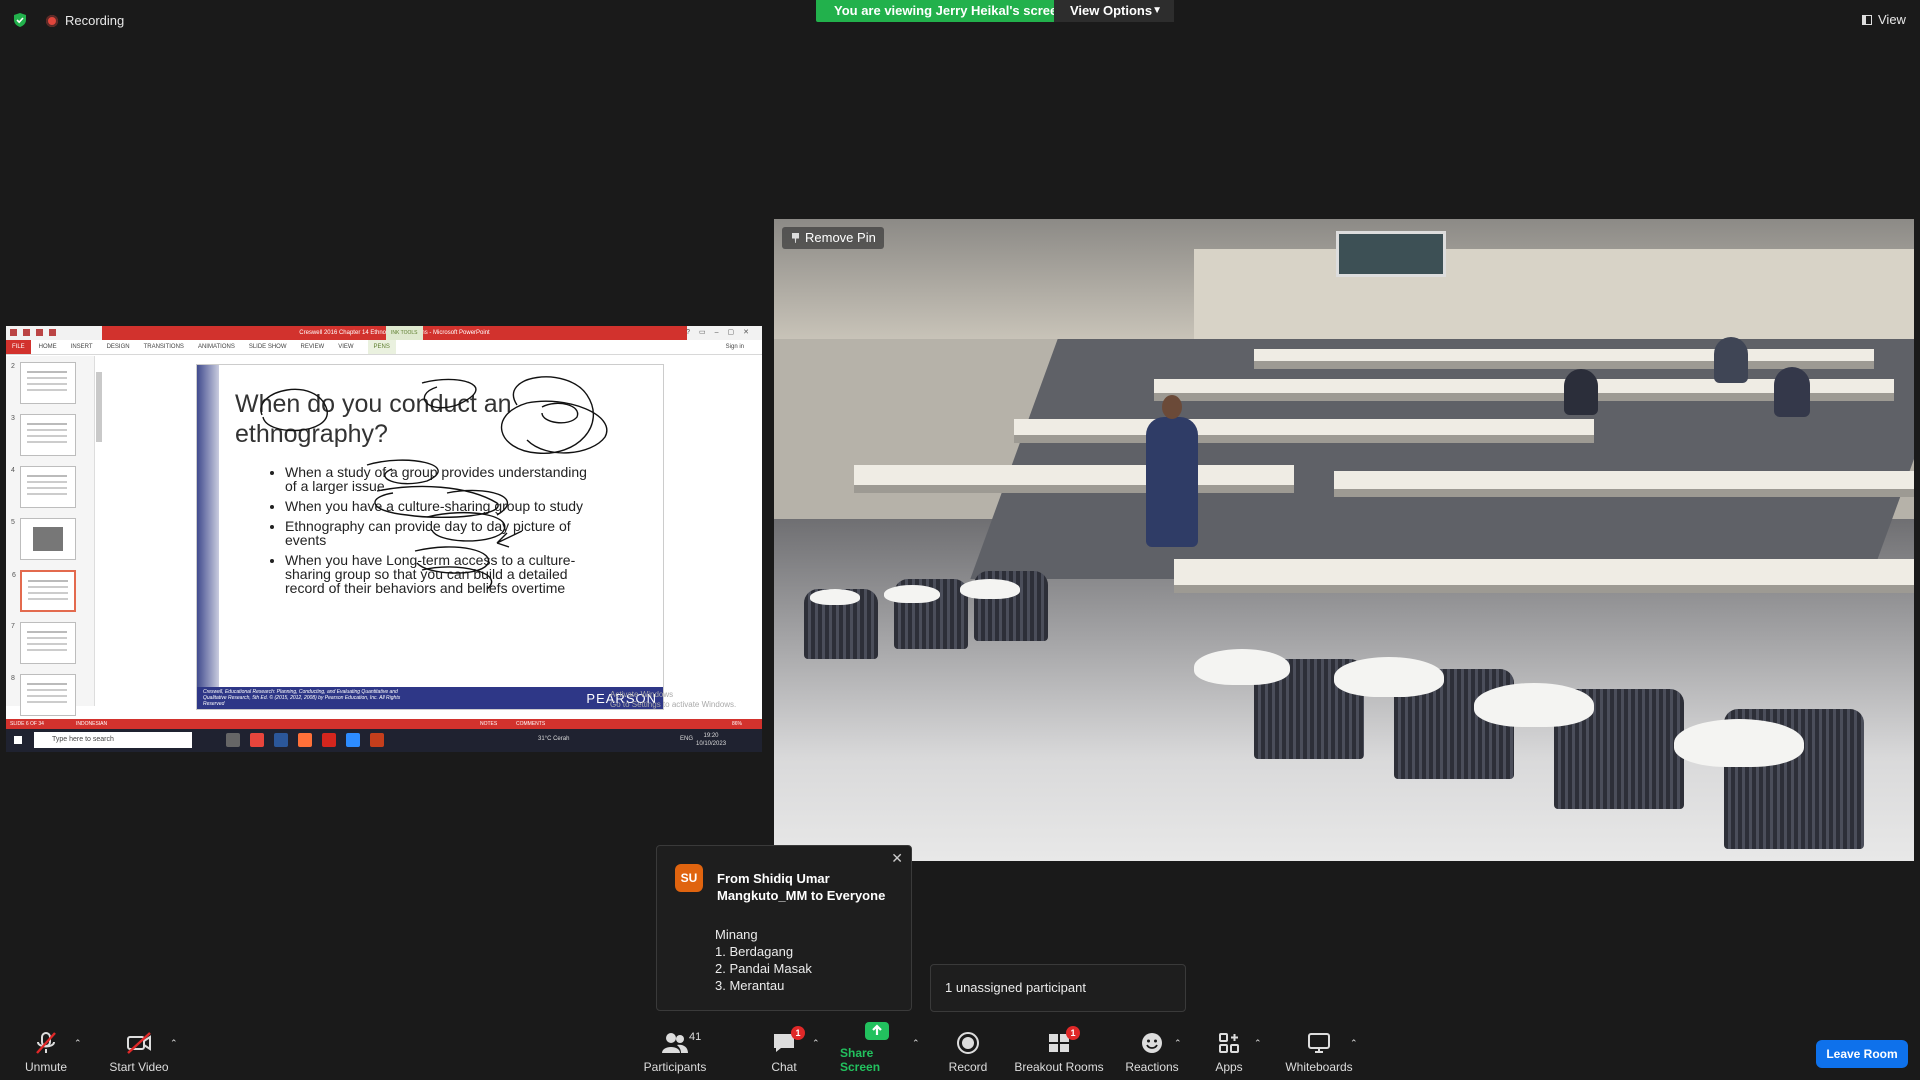 This screenshot has height=1080, width=1920. What do you see at coordinates (860, 1060) in the screenshot?
I see `share-screen-label: Share Screen` at bounding box center [860, 1060].